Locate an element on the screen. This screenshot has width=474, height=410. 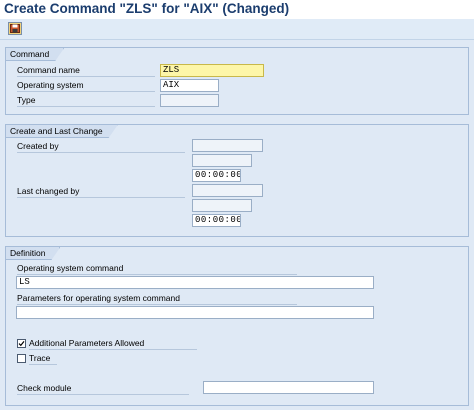
additional-params-label: Additional Parameters Allowed is located at coordinates (113, 343).